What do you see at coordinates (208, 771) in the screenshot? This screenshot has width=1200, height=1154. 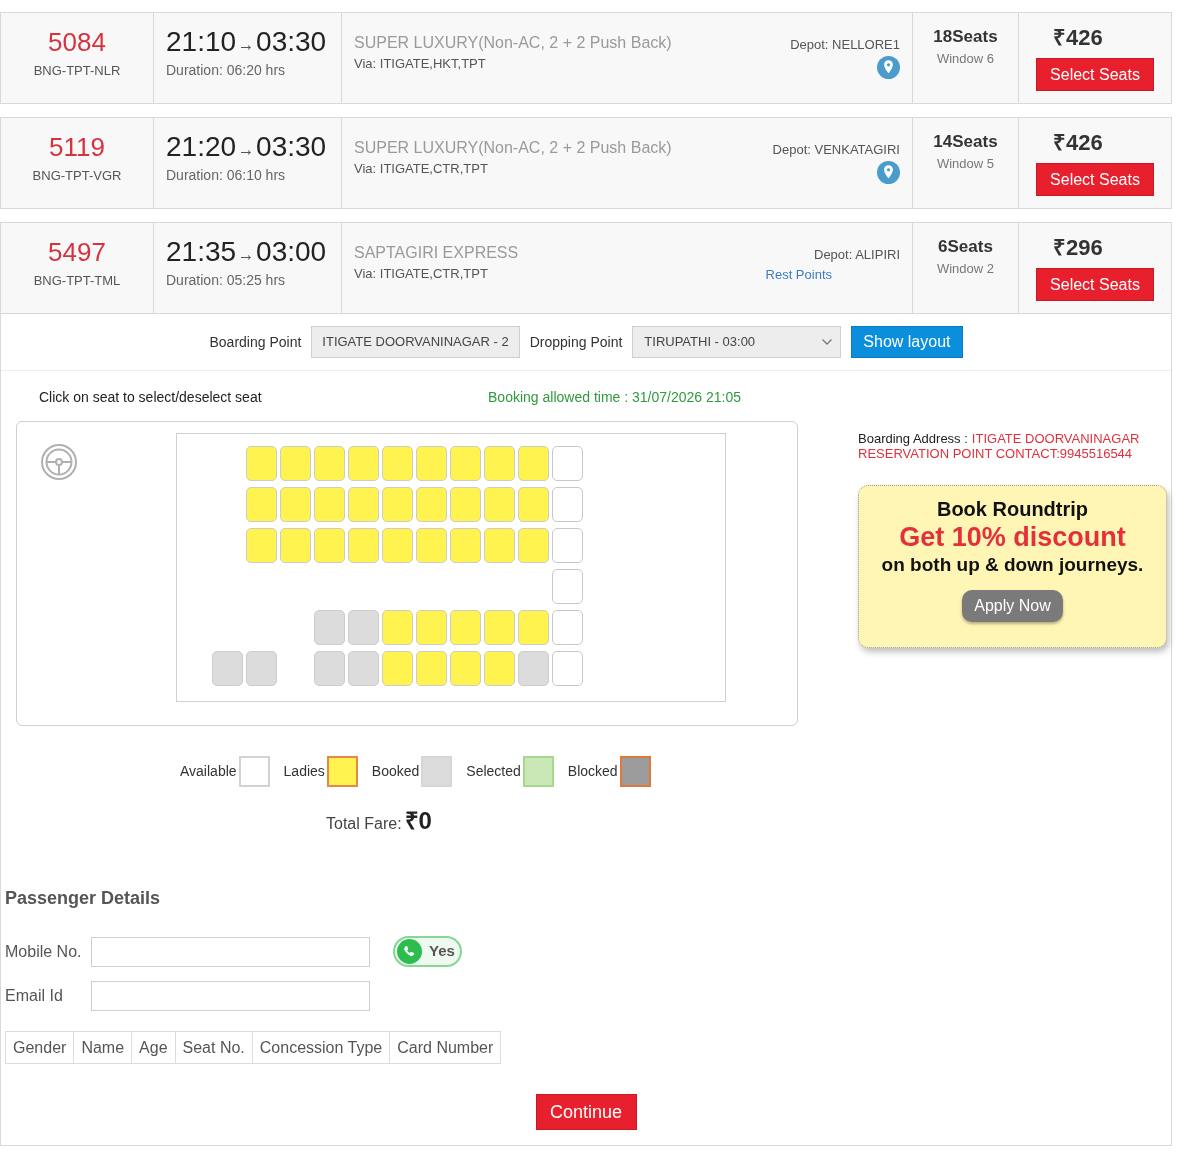 I see `legend-label: Available` at bounding box center [208, 771].